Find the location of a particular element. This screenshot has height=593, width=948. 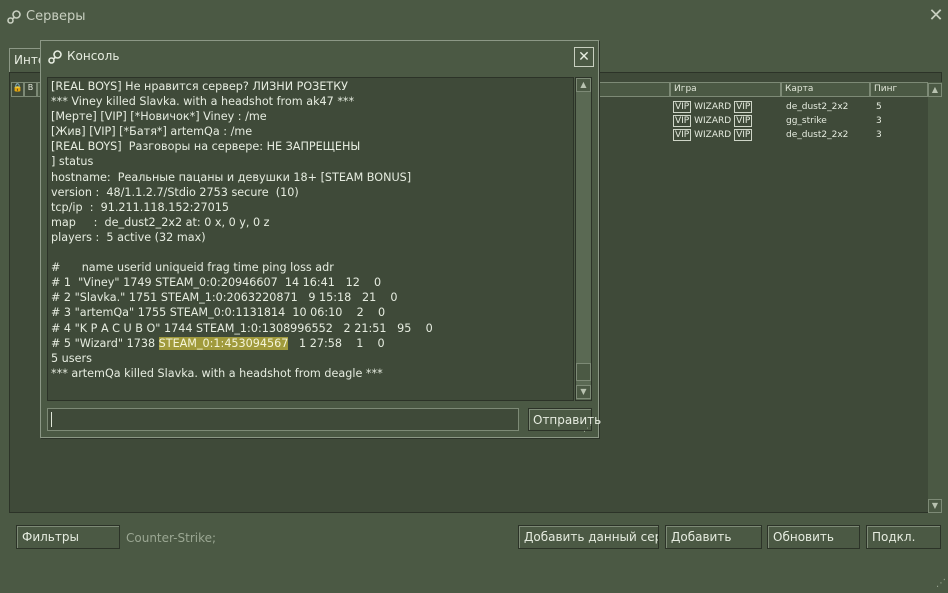

server-row-ping: 5 is located at coordinates (879, 107).